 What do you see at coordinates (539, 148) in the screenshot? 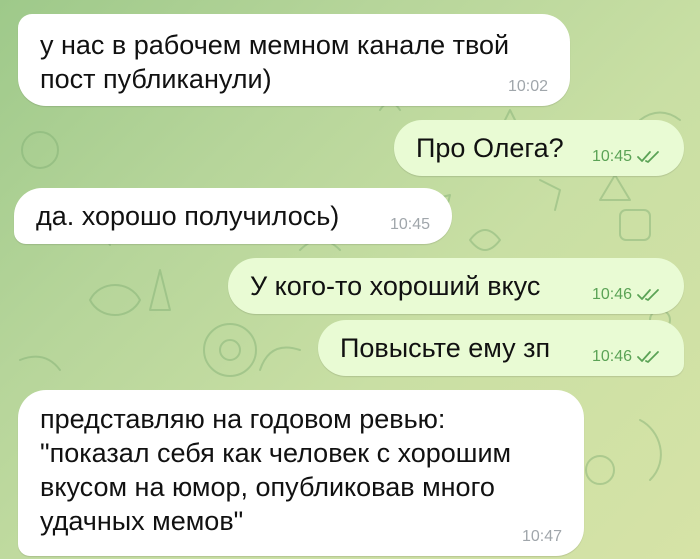
I see `message-bubble-outgoing: Про Олега? 10:45` at bounding box center [539, 148].